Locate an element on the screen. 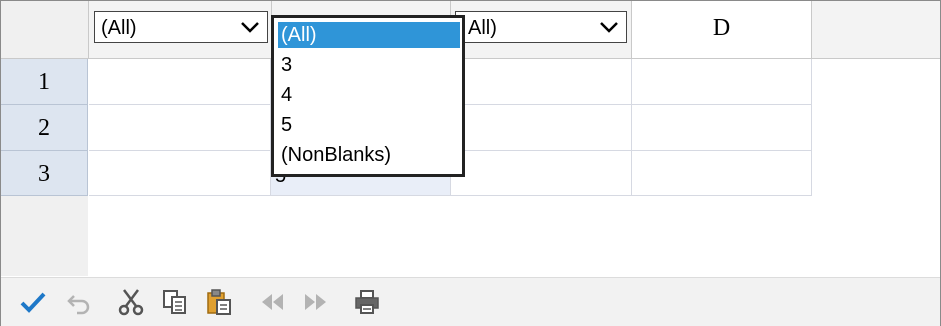 Image resolution: width=941 pixels, height=326 pixels. cell-c1 is located at coordinates (541, 82).